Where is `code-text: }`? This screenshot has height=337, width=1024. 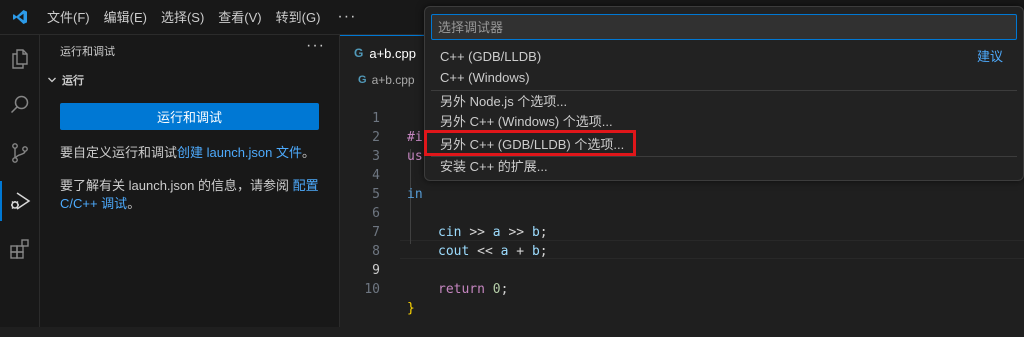 code-text: } is located at coordinates (411, 308).